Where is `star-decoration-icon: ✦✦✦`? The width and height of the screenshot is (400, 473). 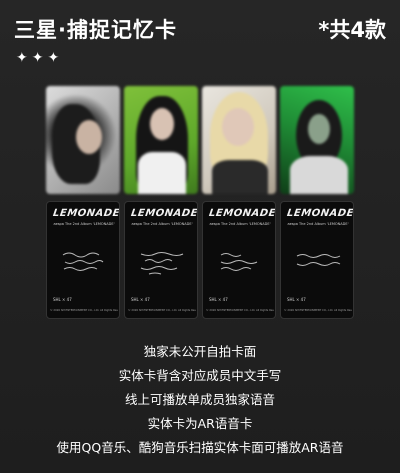 star-decoration-icon: ✦✦✦ is located at coordinates (40, 58).